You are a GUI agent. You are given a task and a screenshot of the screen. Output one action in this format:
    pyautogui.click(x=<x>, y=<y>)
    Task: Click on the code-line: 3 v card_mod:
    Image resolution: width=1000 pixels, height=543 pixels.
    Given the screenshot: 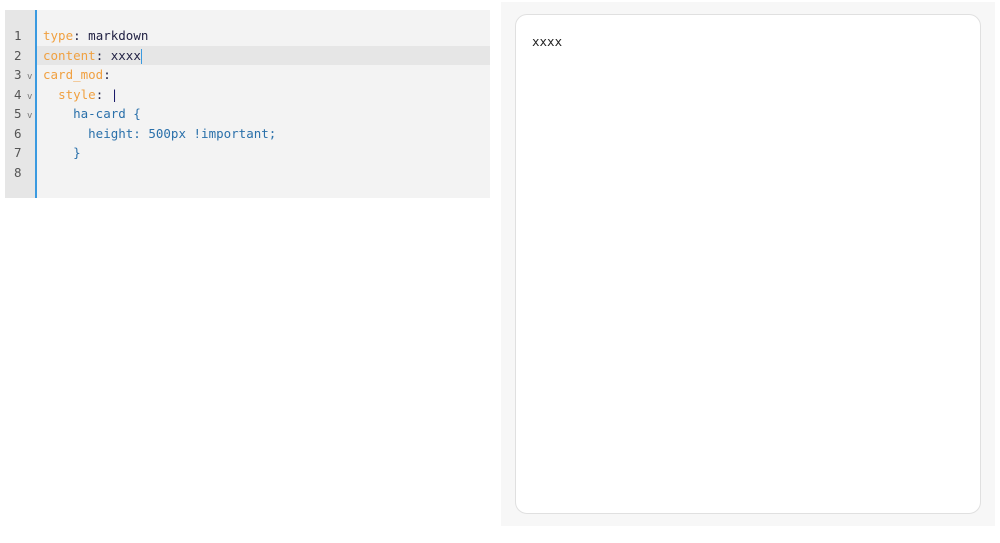 What is the action you would take?
    pyautogui.click(x=247, y=75)
    